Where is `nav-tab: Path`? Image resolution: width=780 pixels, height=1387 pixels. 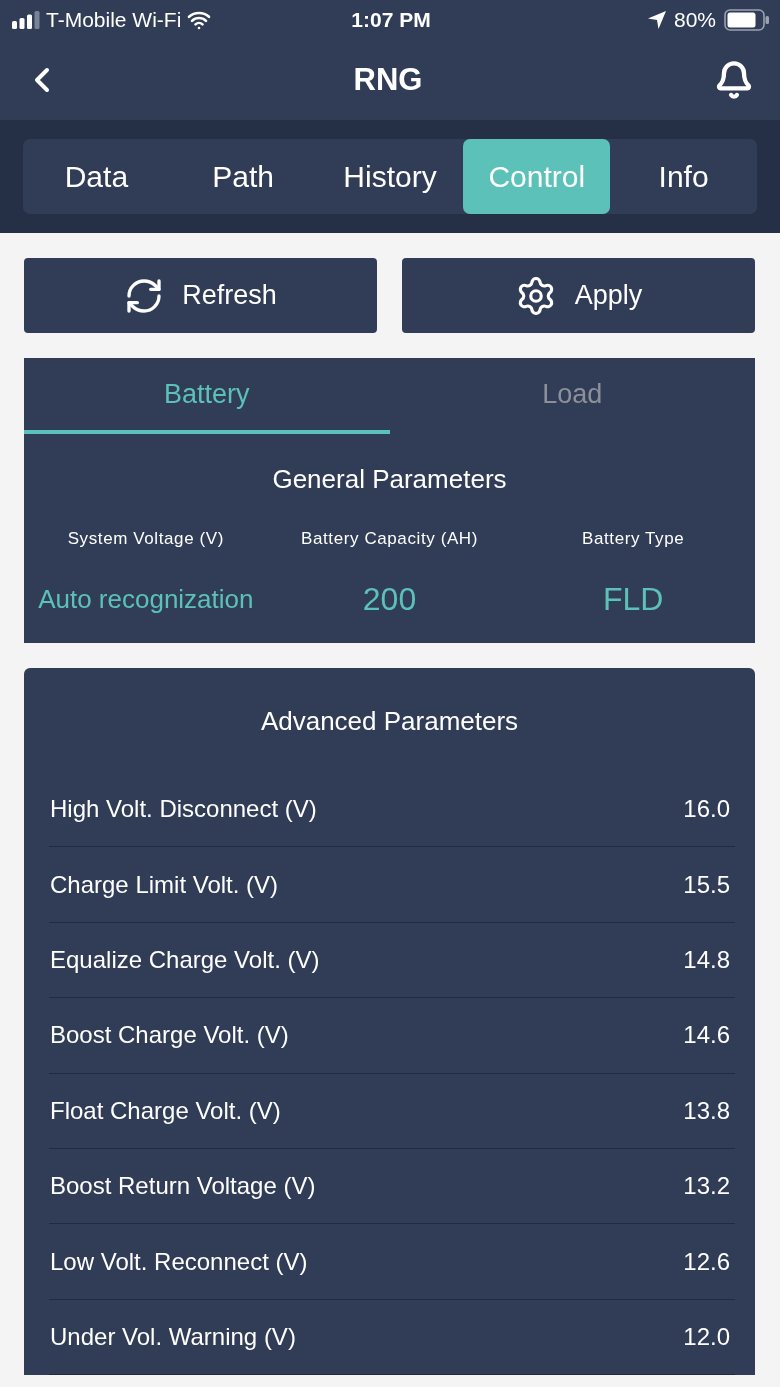 nav-tab: Path is located at coordinates (243, 176).